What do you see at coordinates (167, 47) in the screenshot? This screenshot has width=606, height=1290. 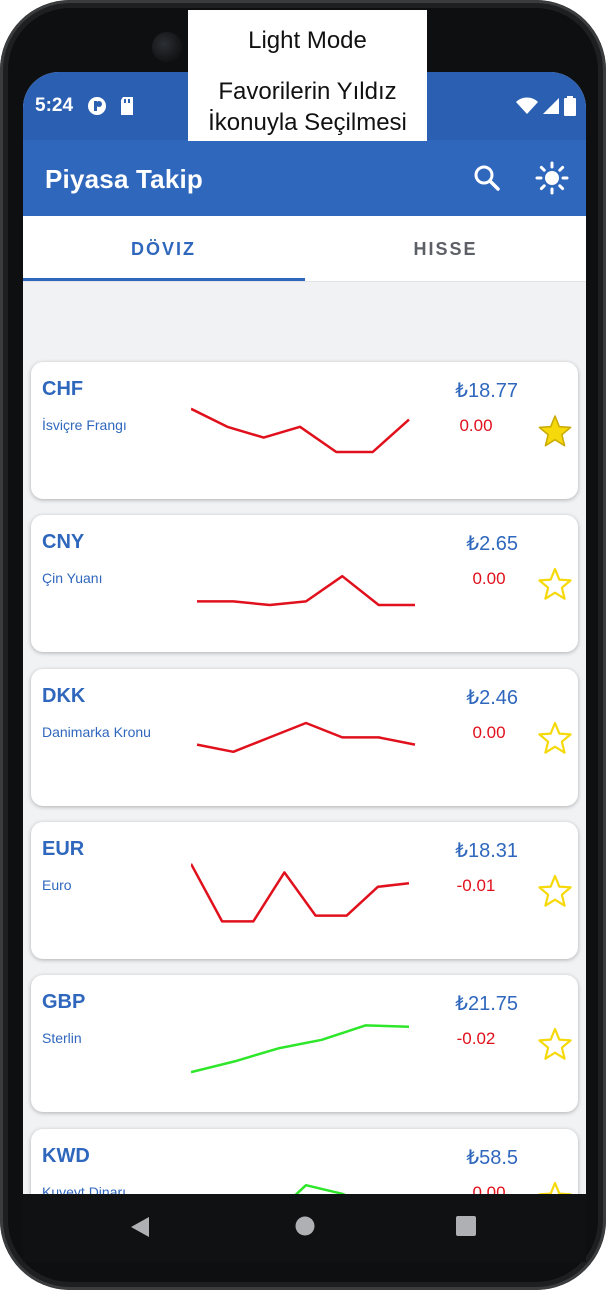 I see `front-camera` at bounding box center [167, 47].